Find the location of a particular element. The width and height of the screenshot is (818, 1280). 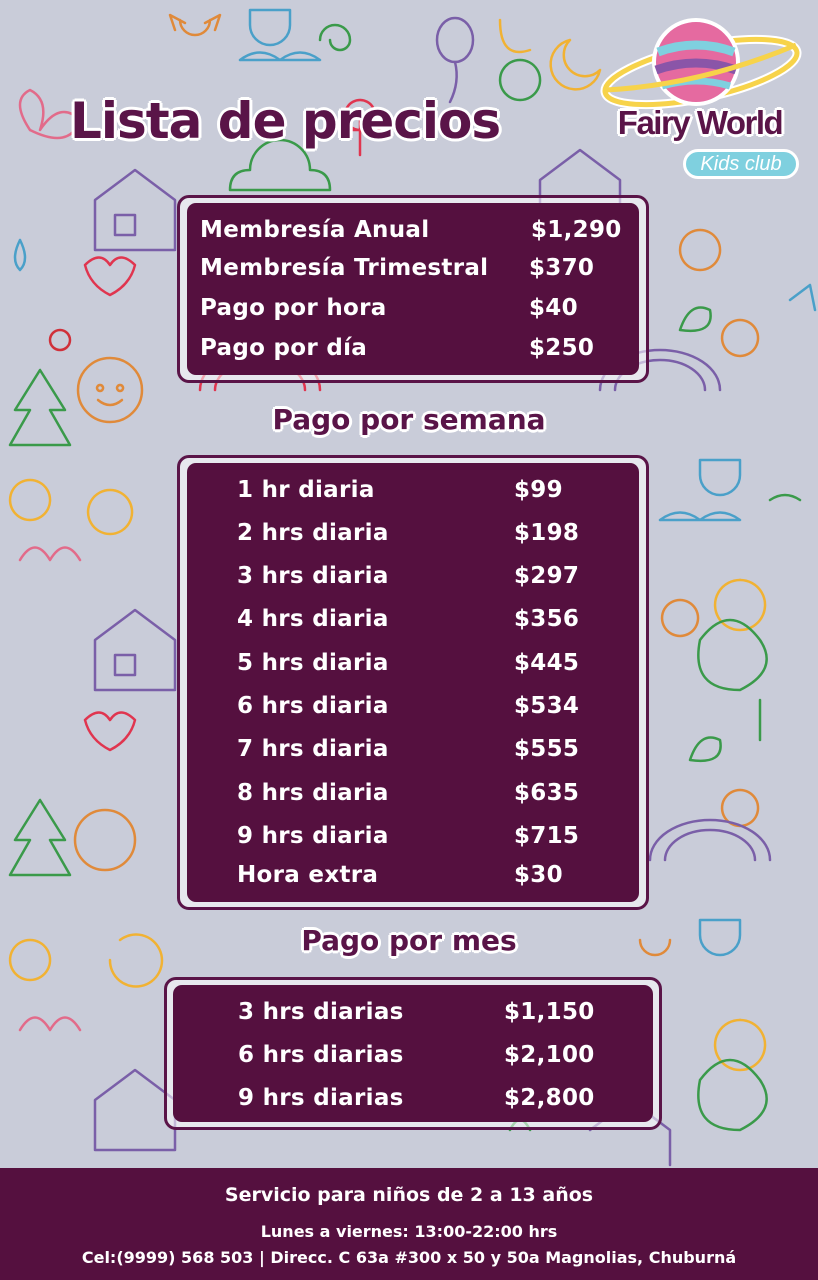

weekly-price-row: 3 hrs diaria $297 is located at coordinates (413, 583).